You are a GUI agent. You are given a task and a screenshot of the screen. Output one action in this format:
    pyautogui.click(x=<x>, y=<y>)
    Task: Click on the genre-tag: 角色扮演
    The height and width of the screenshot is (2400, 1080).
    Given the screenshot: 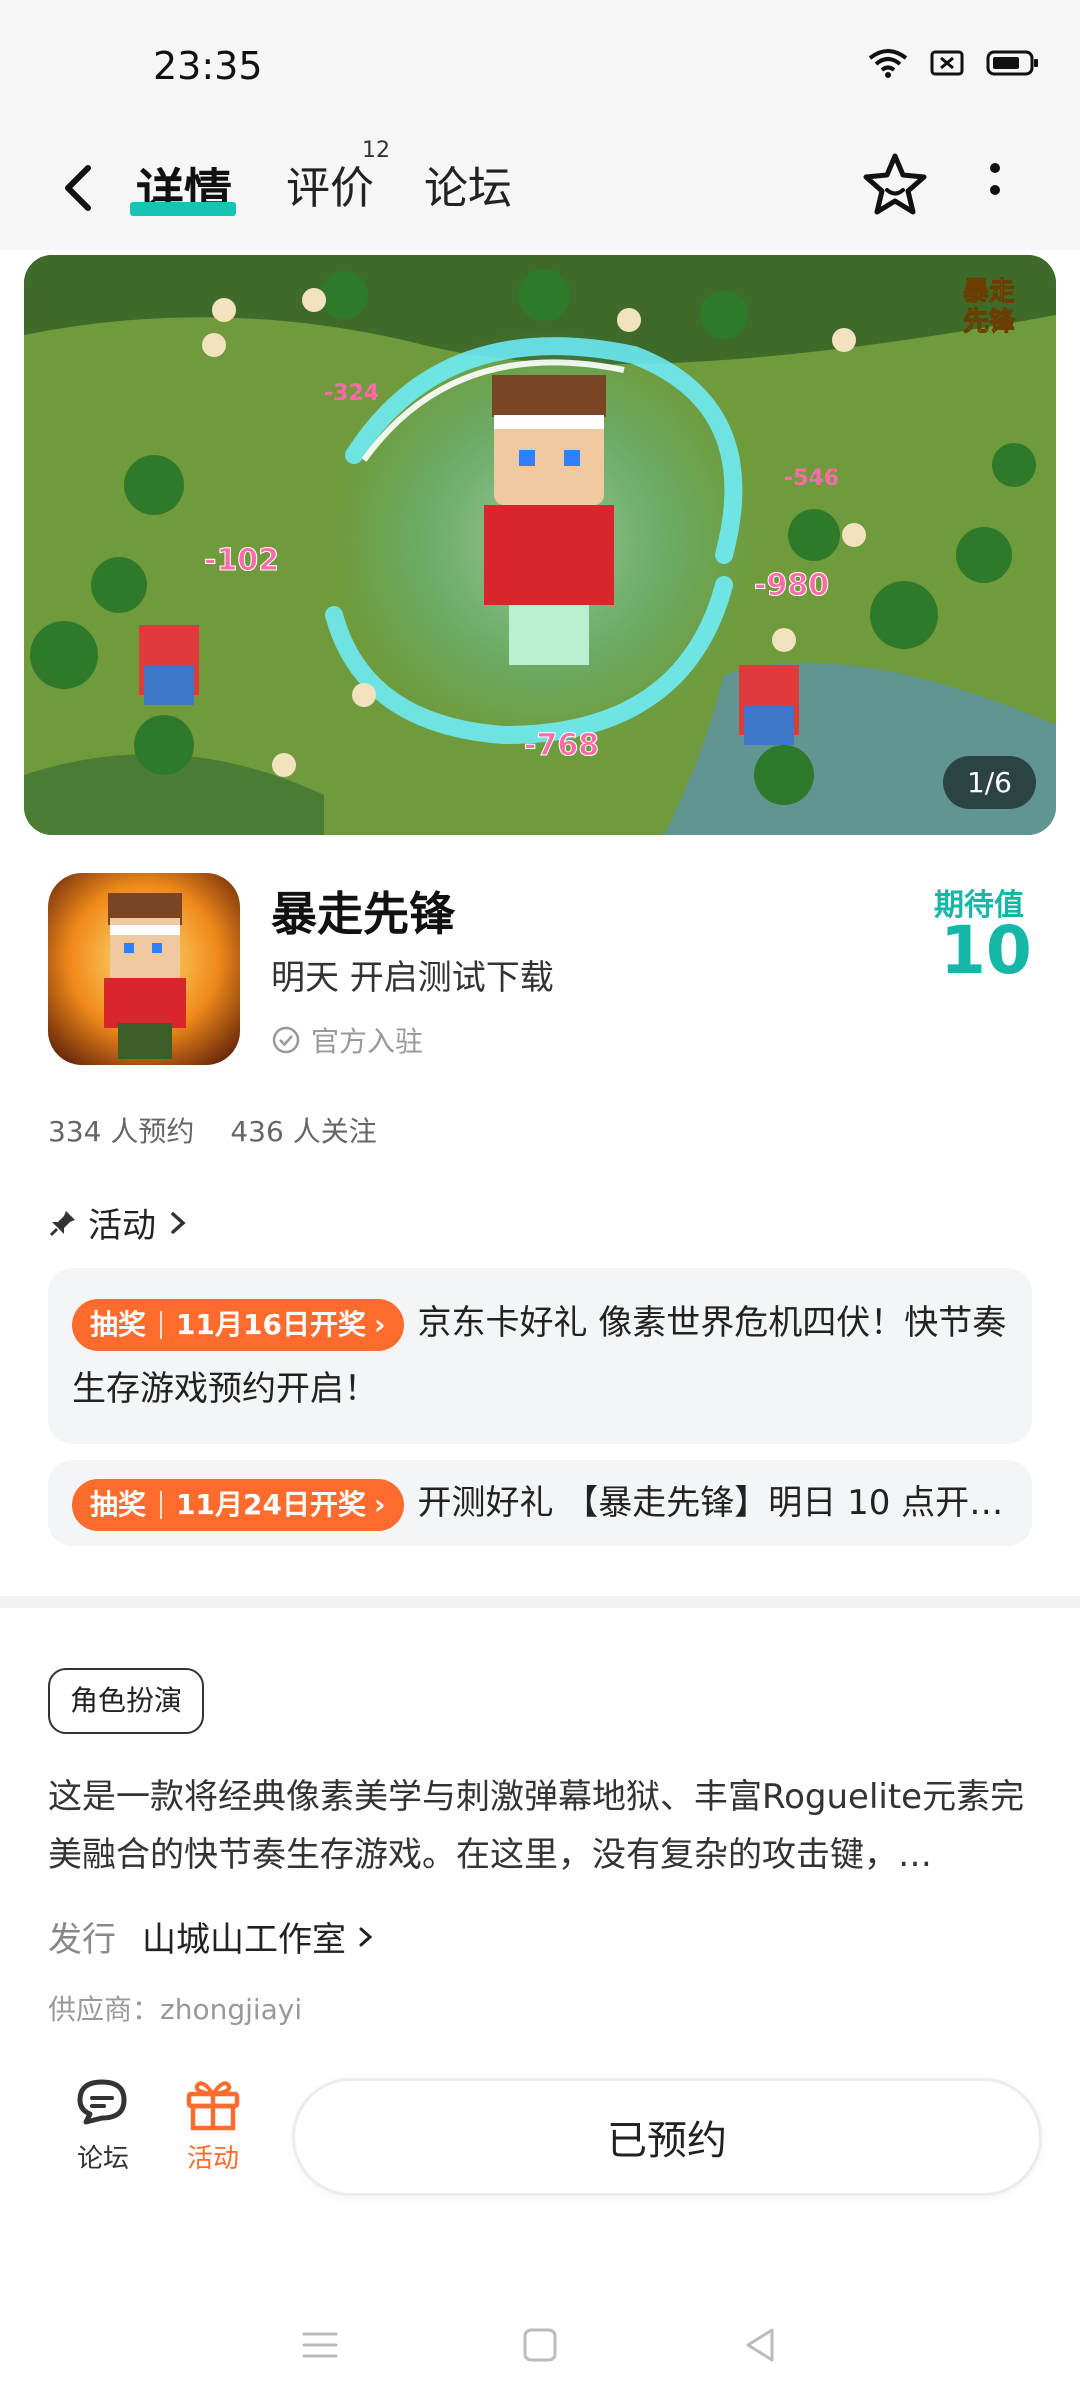 What is the action you would take?
    pyautogui.click(x=126, y=1701)
    